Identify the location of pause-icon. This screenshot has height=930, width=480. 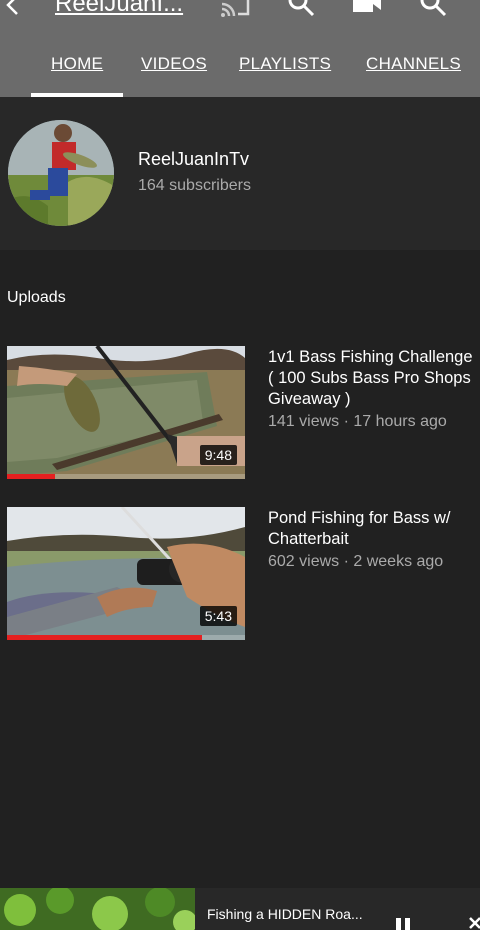
(403, 924).